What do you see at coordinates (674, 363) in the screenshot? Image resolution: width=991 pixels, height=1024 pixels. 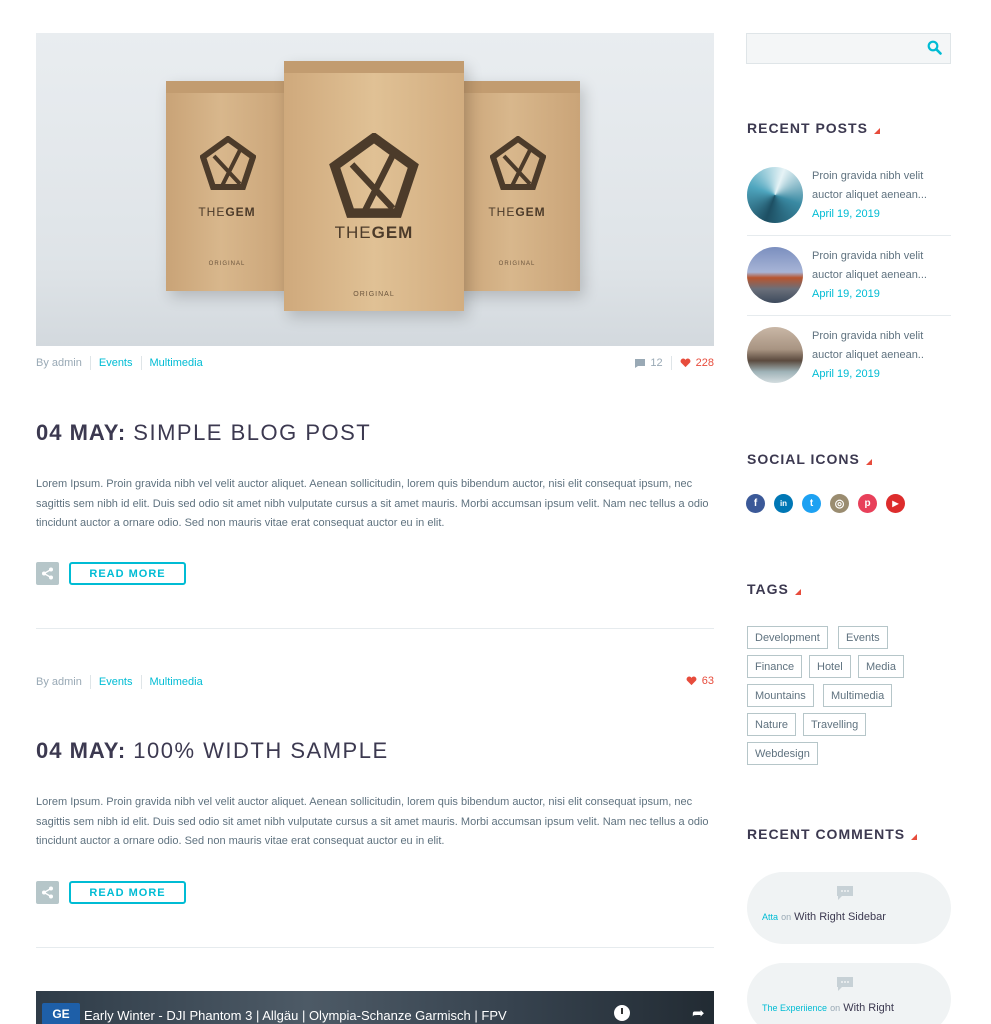 I see `post-stats: 12 228` at bounding box center [674, 363].